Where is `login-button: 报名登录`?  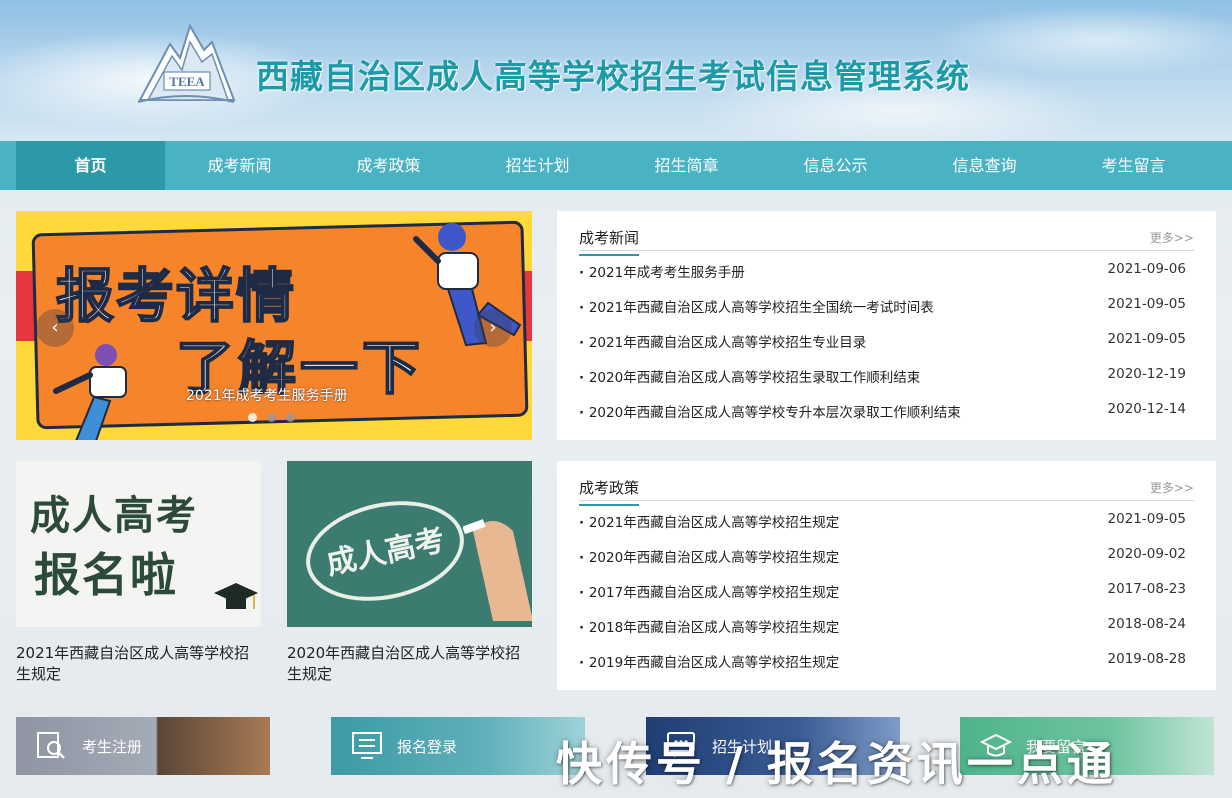 login-button: 报名登录 is located at coordinates (458, 746).